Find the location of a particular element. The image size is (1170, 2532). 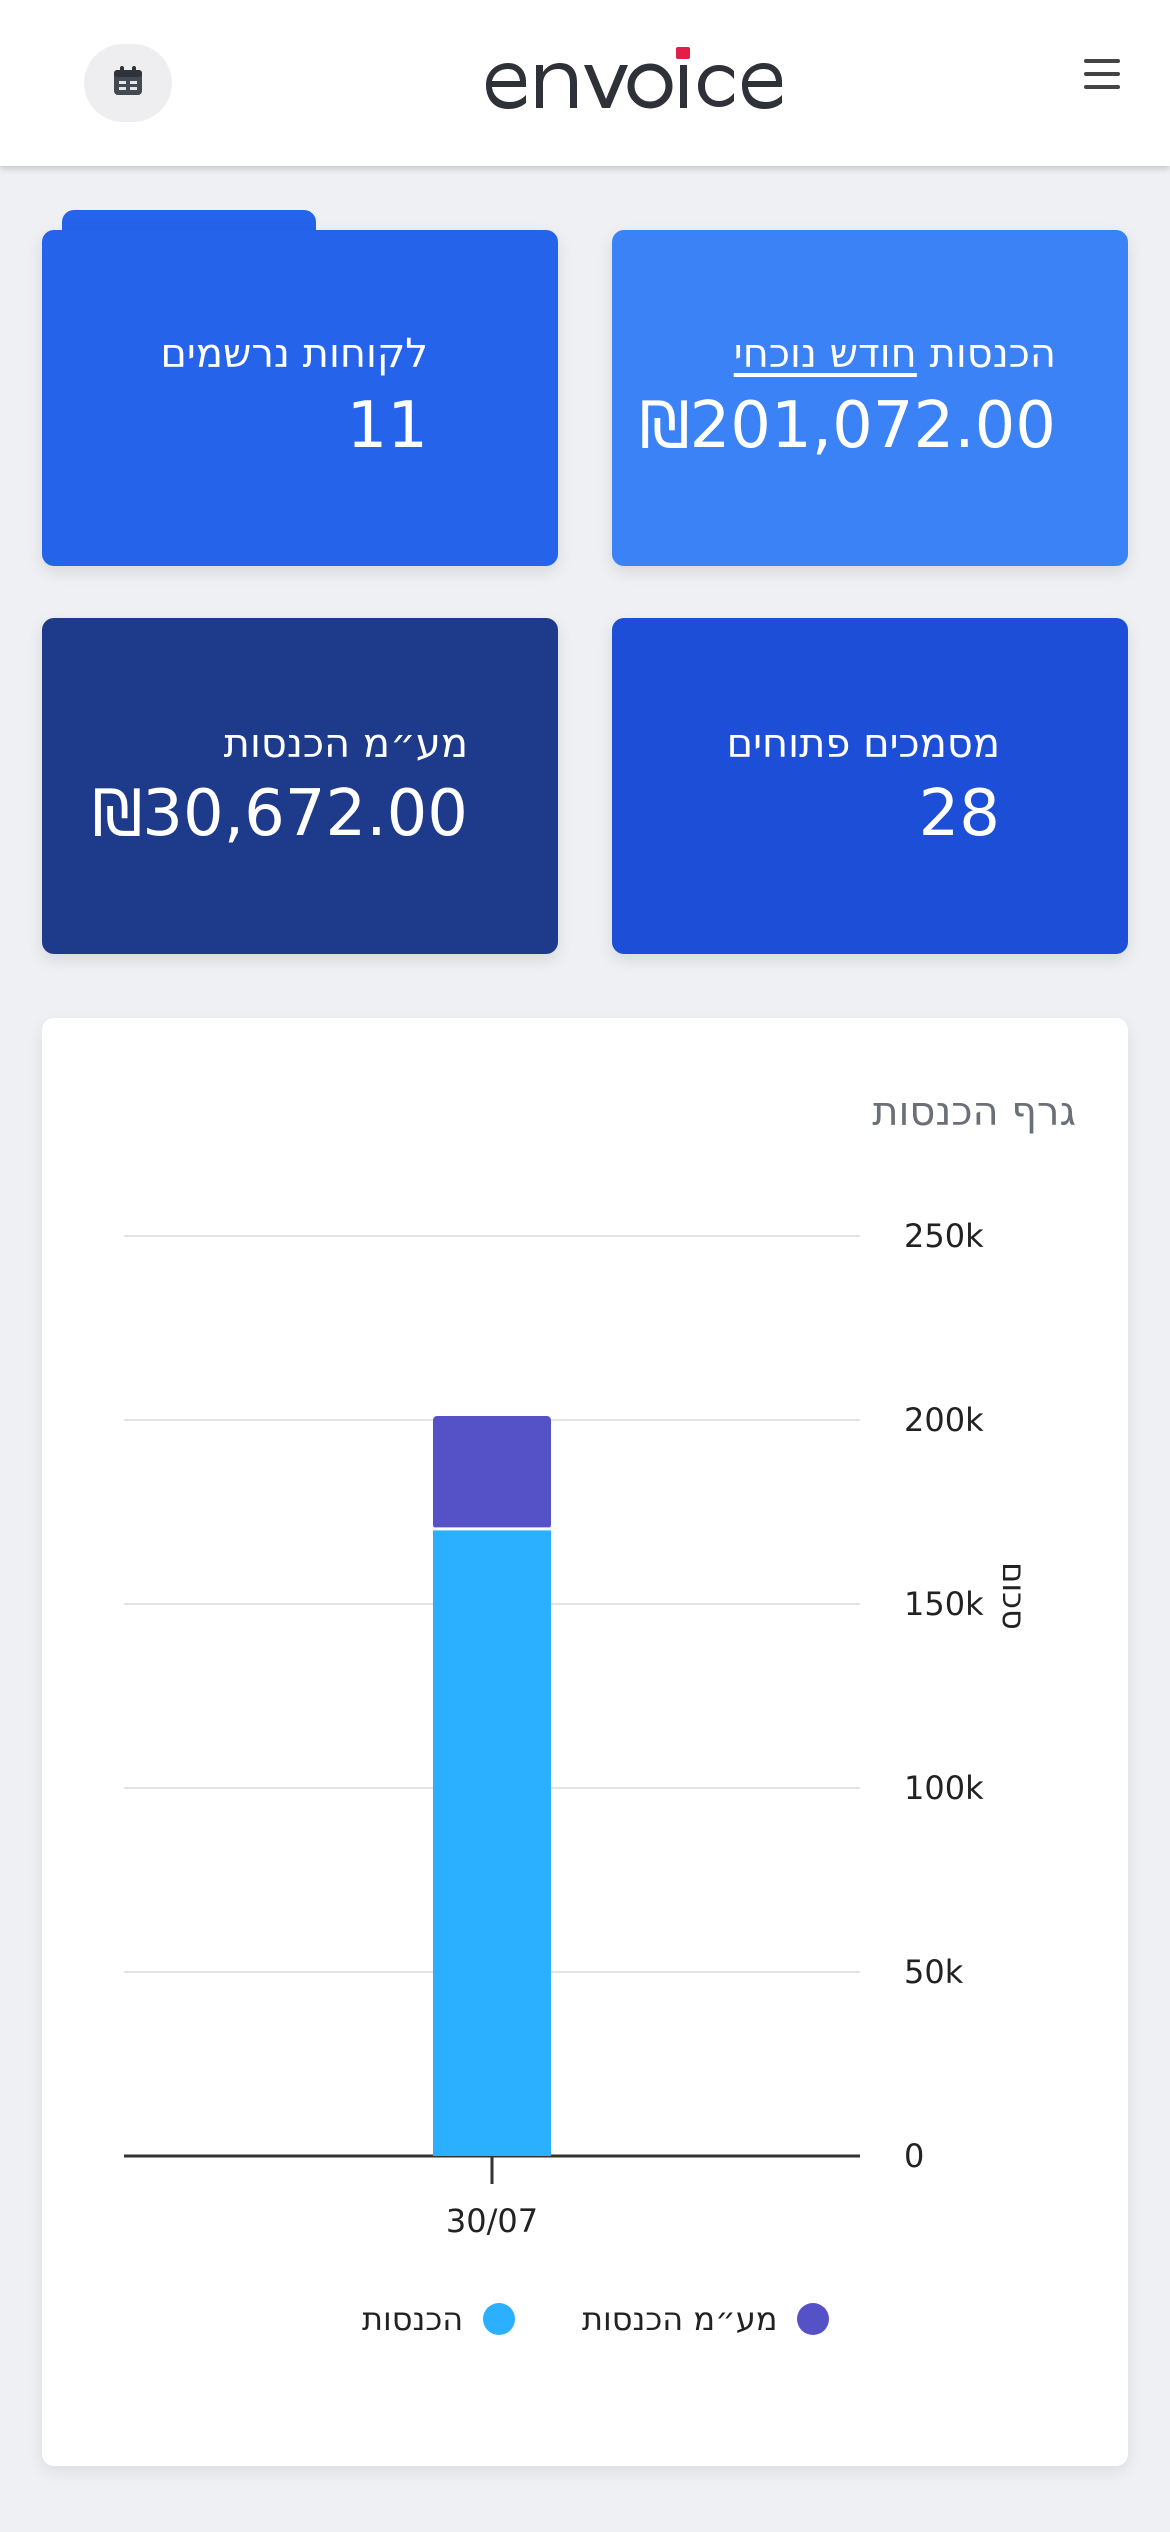

y-tick-label: 250k is located at coordinates (944, 1236).